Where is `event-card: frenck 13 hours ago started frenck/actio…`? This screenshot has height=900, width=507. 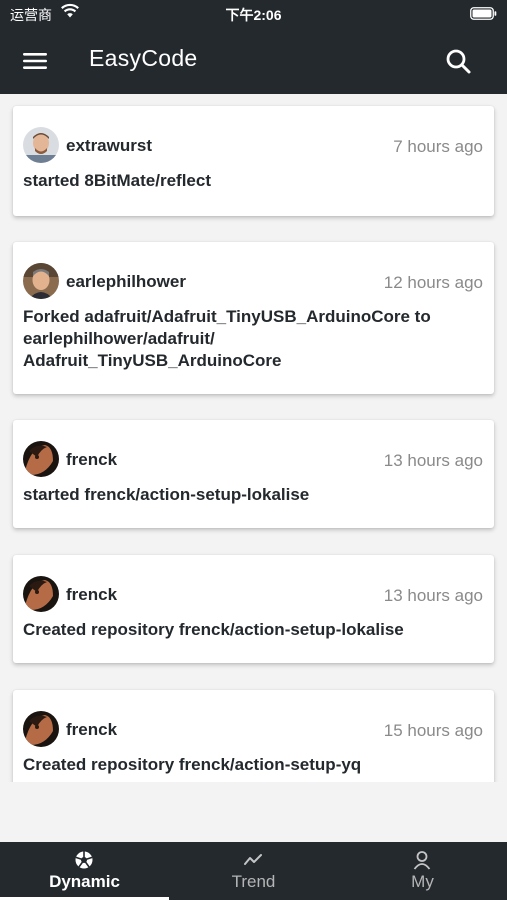
event-card: frenck 13 hours ago started frenck/actio… is located at coordinates (253, 474).